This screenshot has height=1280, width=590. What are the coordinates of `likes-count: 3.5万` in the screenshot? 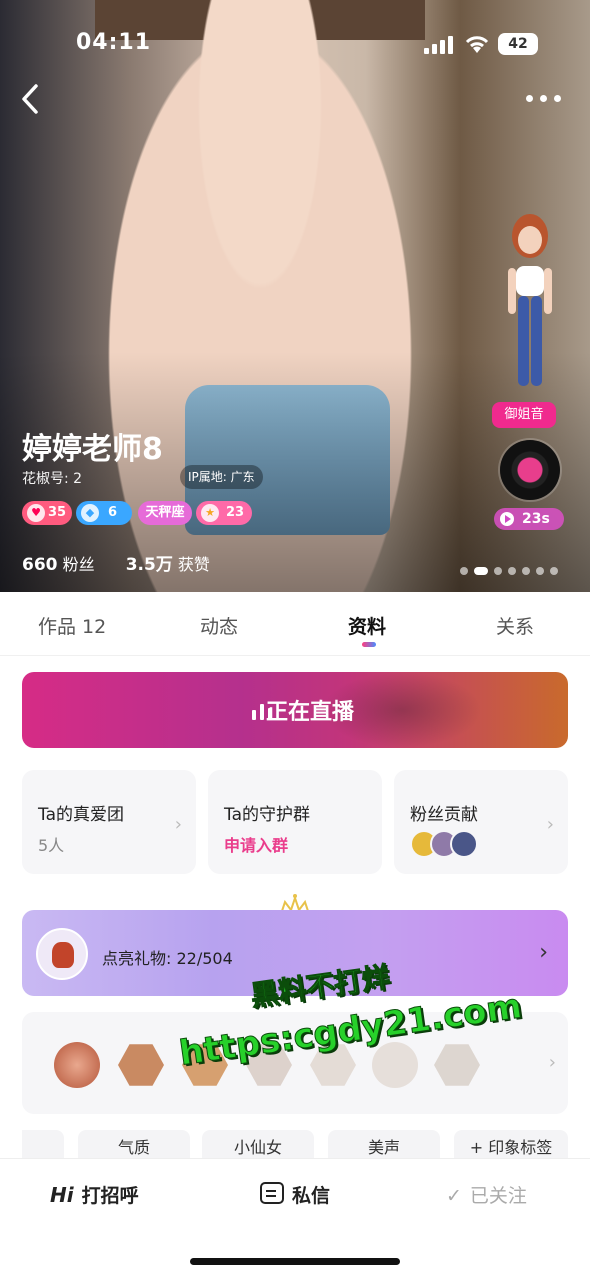 It's located at (149, 565).